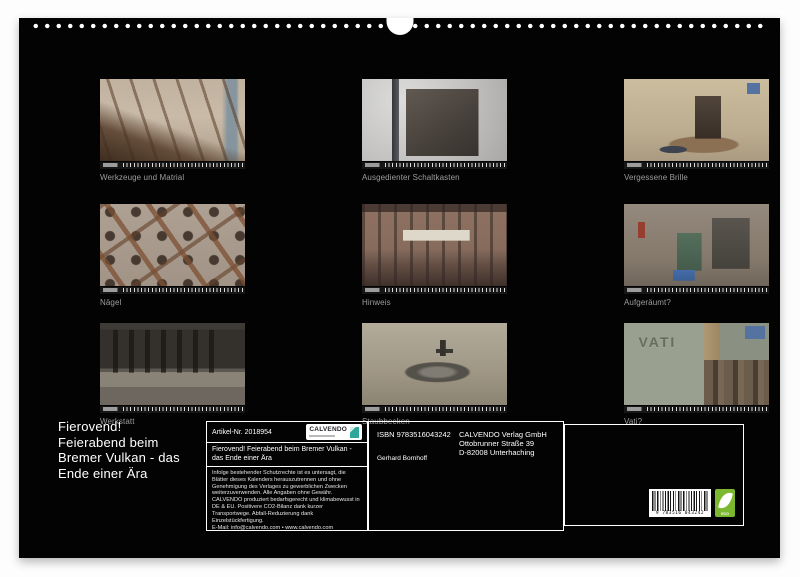 The height and width of the screenshot is (577, 800). I want to click on calvendo-logo: CALVENDO, so click(334, 432).